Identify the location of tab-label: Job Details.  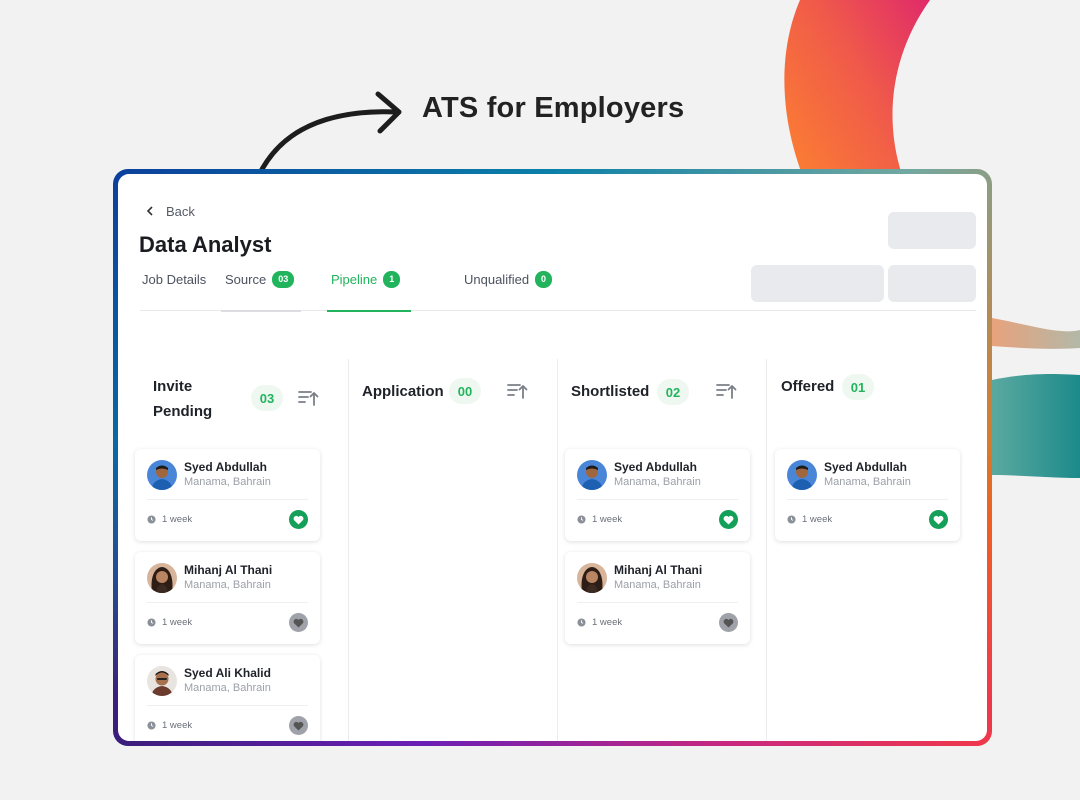
(174, 279).